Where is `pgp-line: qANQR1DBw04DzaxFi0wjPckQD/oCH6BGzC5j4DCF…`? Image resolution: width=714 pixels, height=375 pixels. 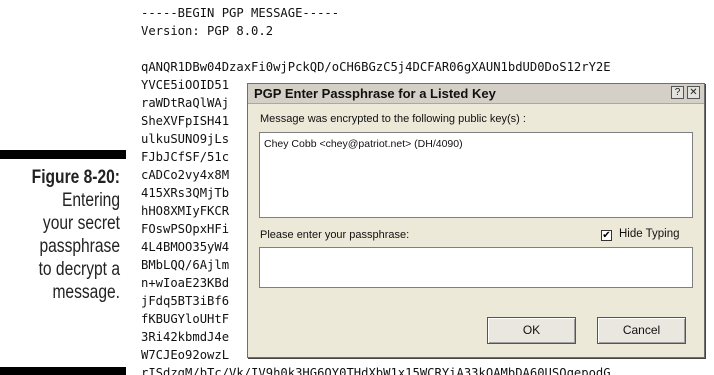
pgp-line: qANQR1DBw04DzaxFi0wjPckQD/oCH6BGzC5j4DCF… is located at coordinates (376, 67).